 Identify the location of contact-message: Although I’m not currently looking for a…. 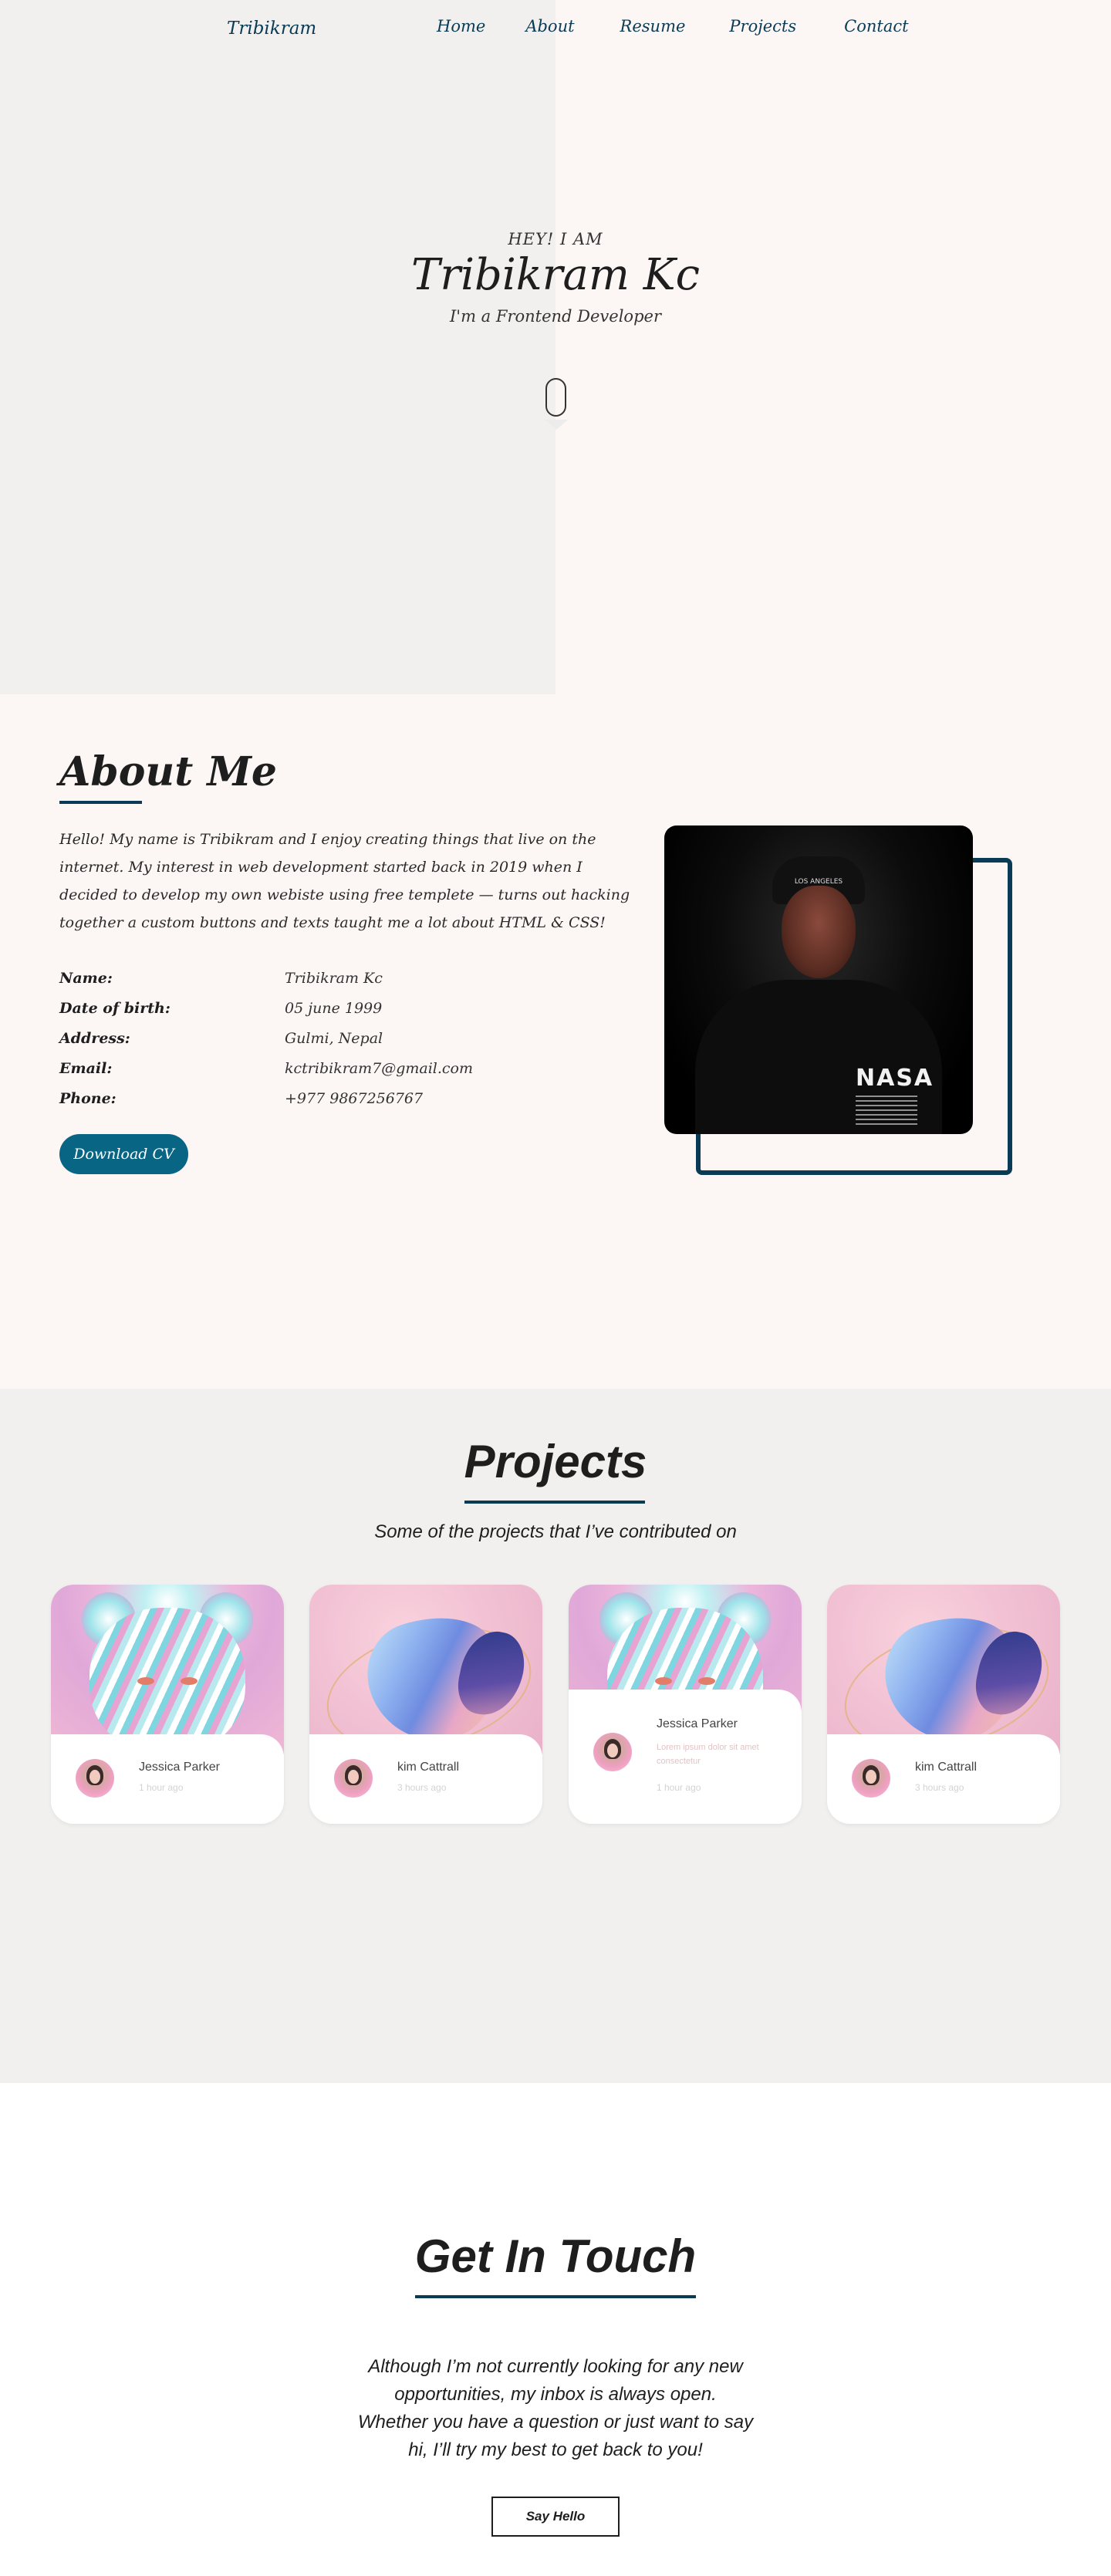
(555, 2408).